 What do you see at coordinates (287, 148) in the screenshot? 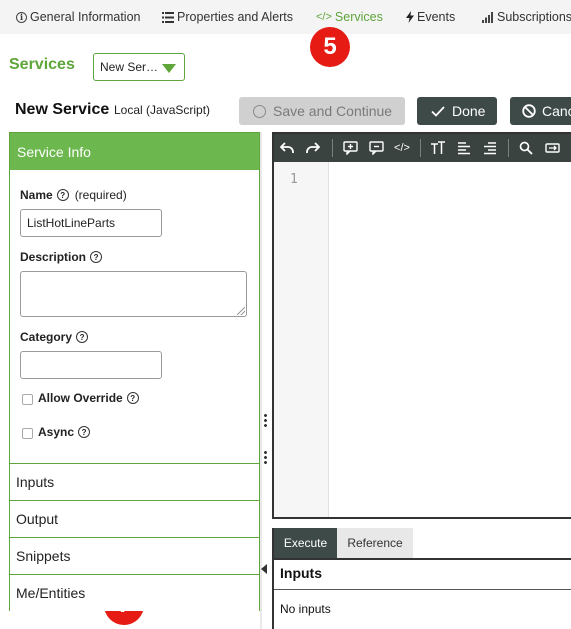
I see `undo-icon` at bounding box center [287, 148].